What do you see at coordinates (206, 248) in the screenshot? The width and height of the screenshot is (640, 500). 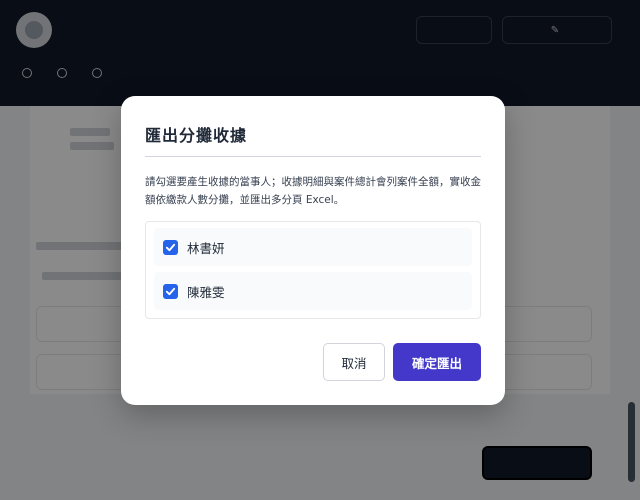 I see `recipient-name: 林書妍` at bounding box center [206, 248].